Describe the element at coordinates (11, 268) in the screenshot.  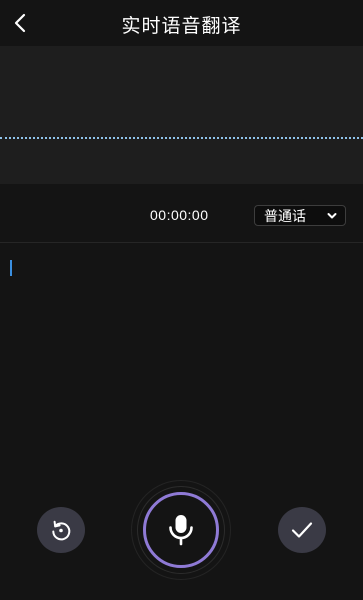
I see `text-cursor` at that location.